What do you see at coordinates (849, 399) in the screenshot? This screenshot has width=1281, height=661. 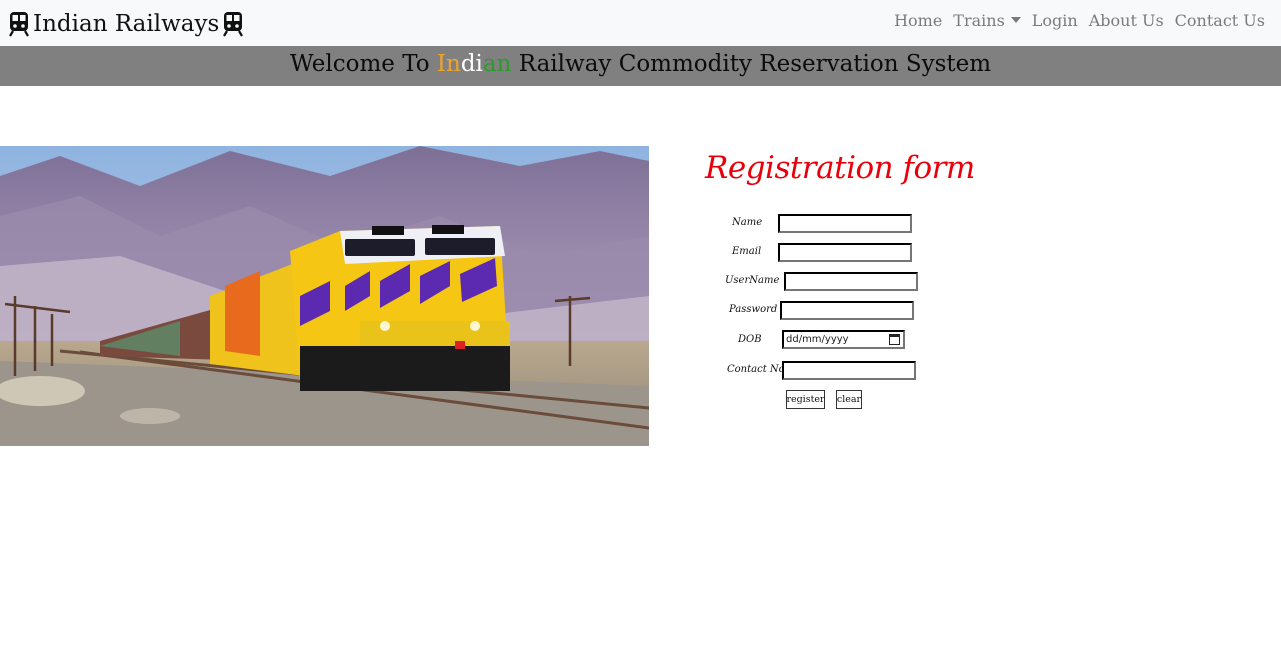 I see `clear-button: clear` at bounding box center [849, 399].